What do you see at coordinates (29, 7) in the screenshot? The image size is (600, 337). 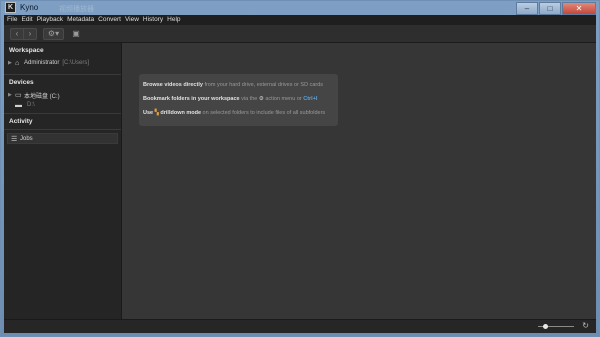 I see `window-title: Kyno` at bounding box center [29, 7].